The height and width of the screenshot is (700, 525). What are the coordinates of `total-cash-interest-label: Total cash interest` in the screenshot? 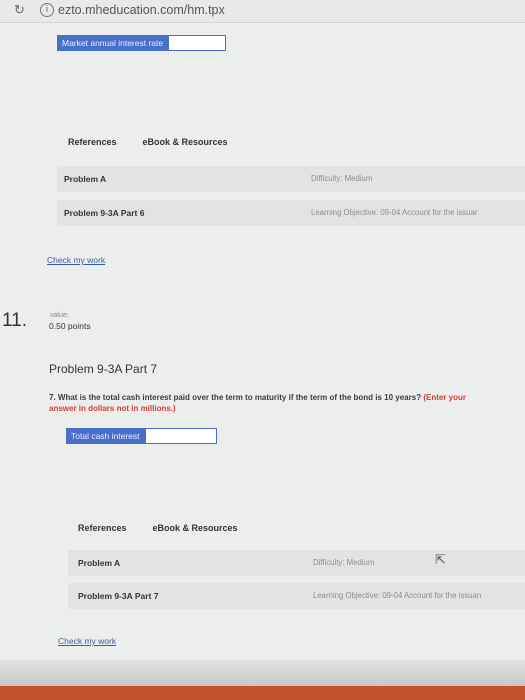 It's located at (105, 436).